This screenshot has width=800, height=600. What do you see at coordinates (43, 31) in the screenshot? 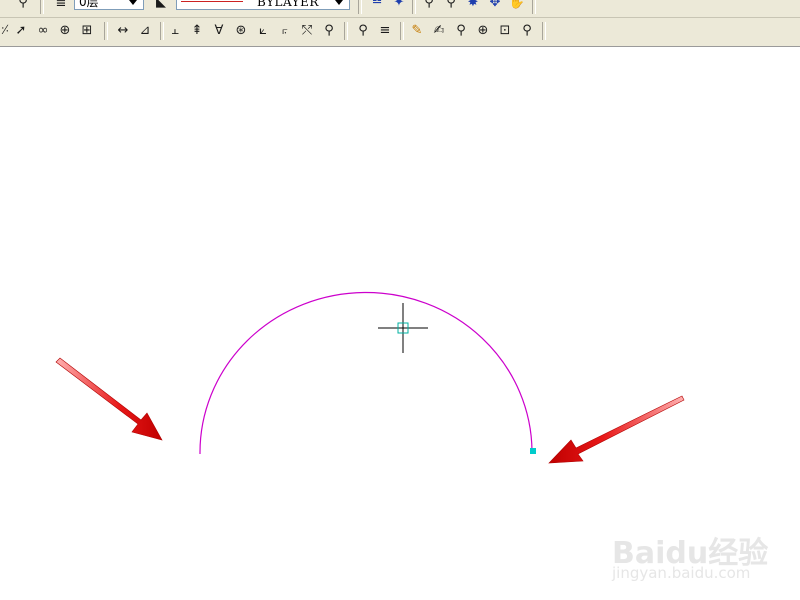
I see `revision-cloud-icon: ∞` at bounding box center [43, 31].